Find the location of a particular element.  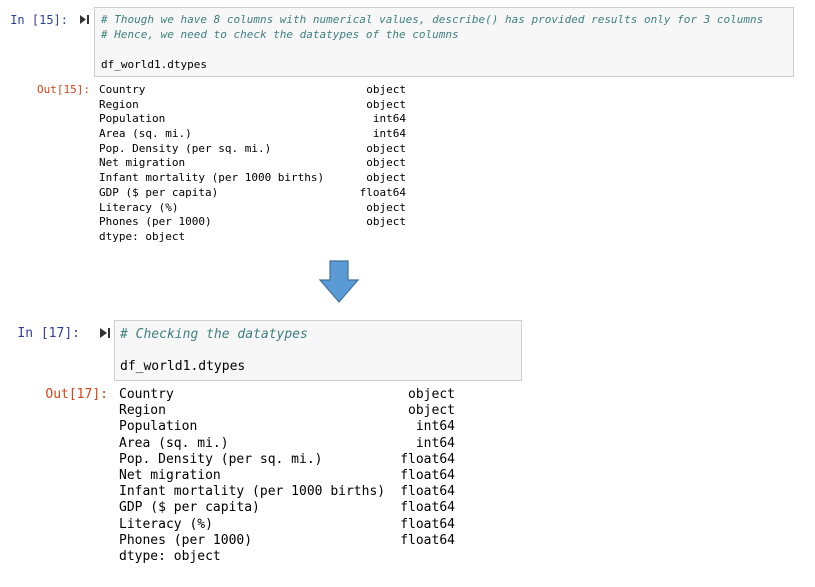

dtype-row: Pop. Density (per sq. mi.) float64 is located at coordinates (287, 460).